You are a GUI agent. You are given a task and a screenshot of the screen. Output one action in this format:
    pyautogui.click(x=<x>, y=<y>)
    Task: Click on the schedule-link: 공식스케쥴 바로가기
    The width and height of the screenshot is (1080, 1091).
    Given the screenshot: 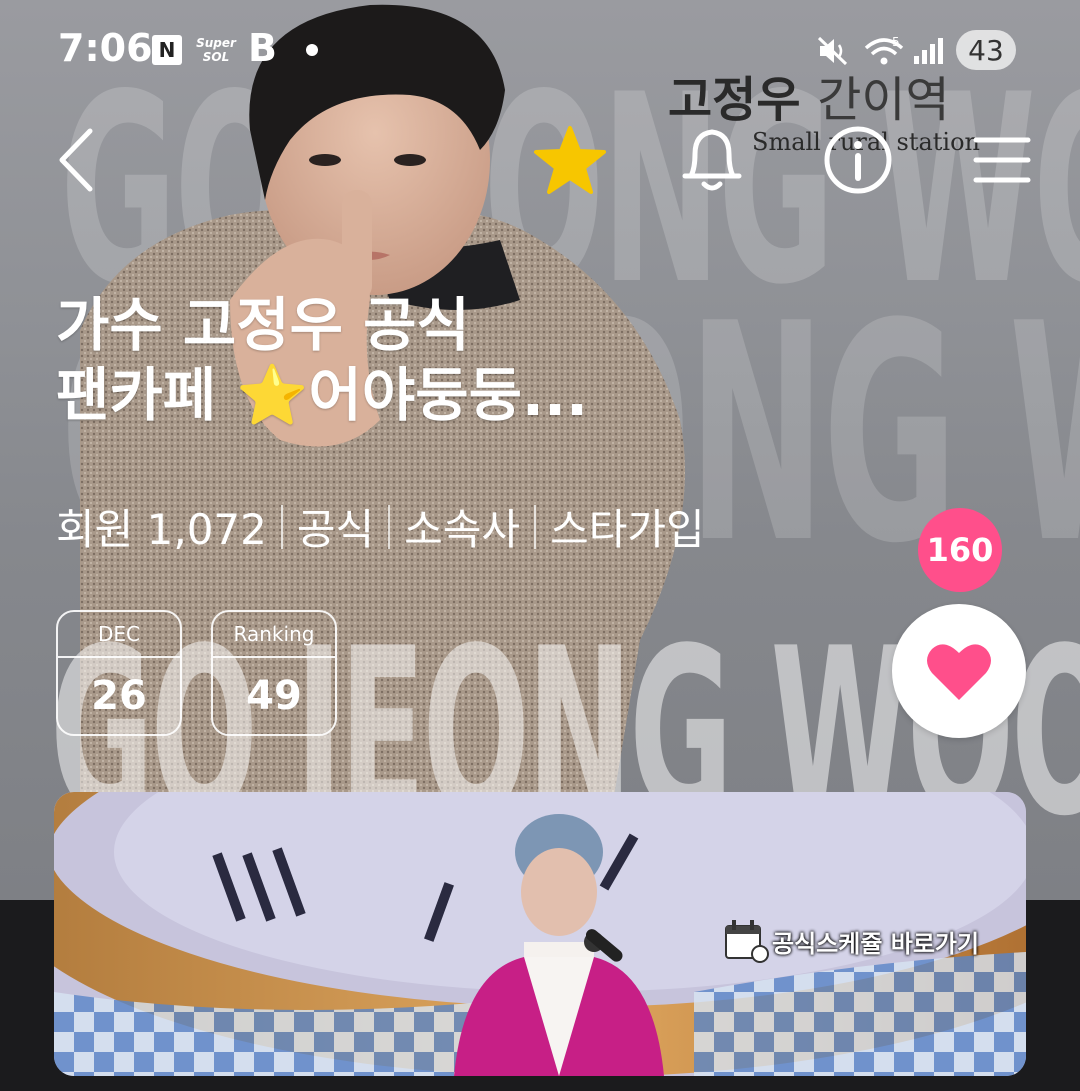 What is the action you would take?
    pyautogui.click(x=851, y=941)
    